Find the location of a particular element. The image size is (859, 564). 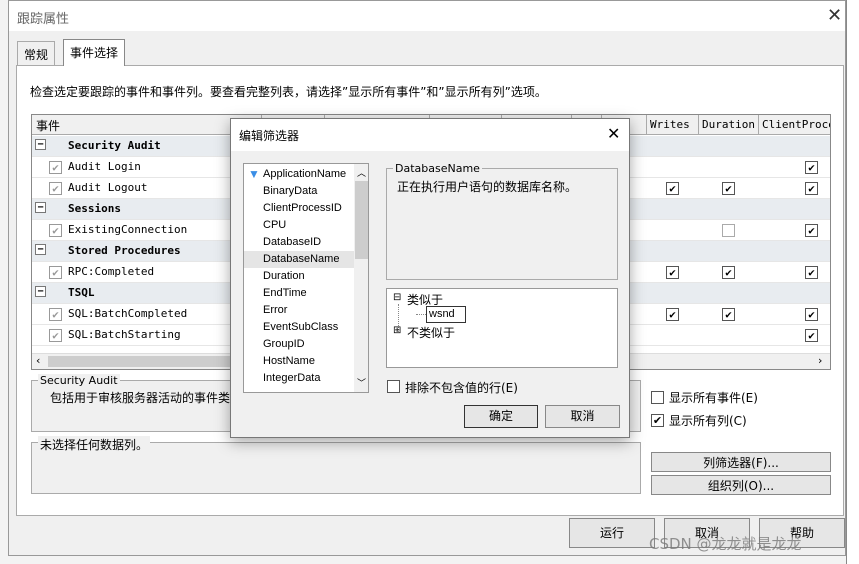

scroll-right-icon: › is located at coordinates (820, 360).